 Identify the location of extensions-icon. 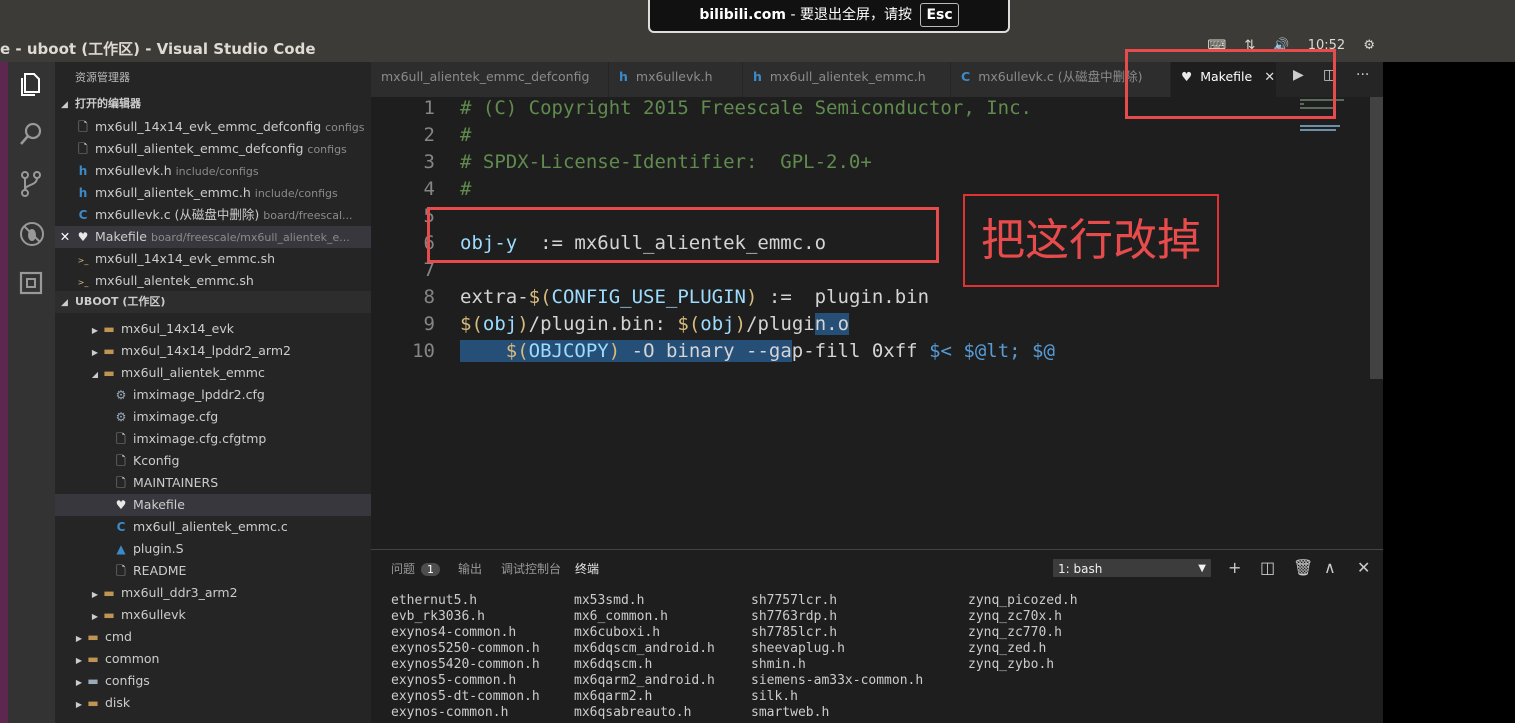
(31, 283).